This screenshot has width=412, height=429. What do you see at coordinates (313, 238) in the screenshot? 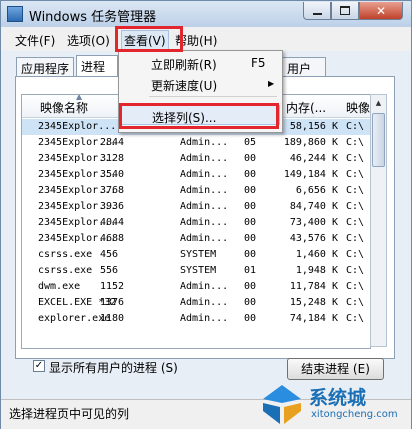
I see `cell-mem: 43,576 K` at bounding box center [313, 238].